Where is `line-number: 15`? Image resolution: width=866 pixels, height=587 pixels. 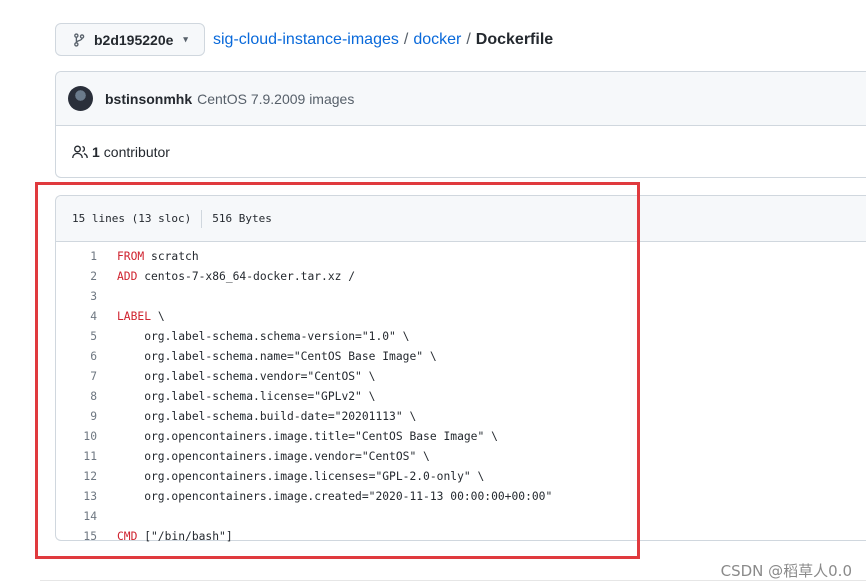
line-number: 15 is located at coordinates (76, 536).